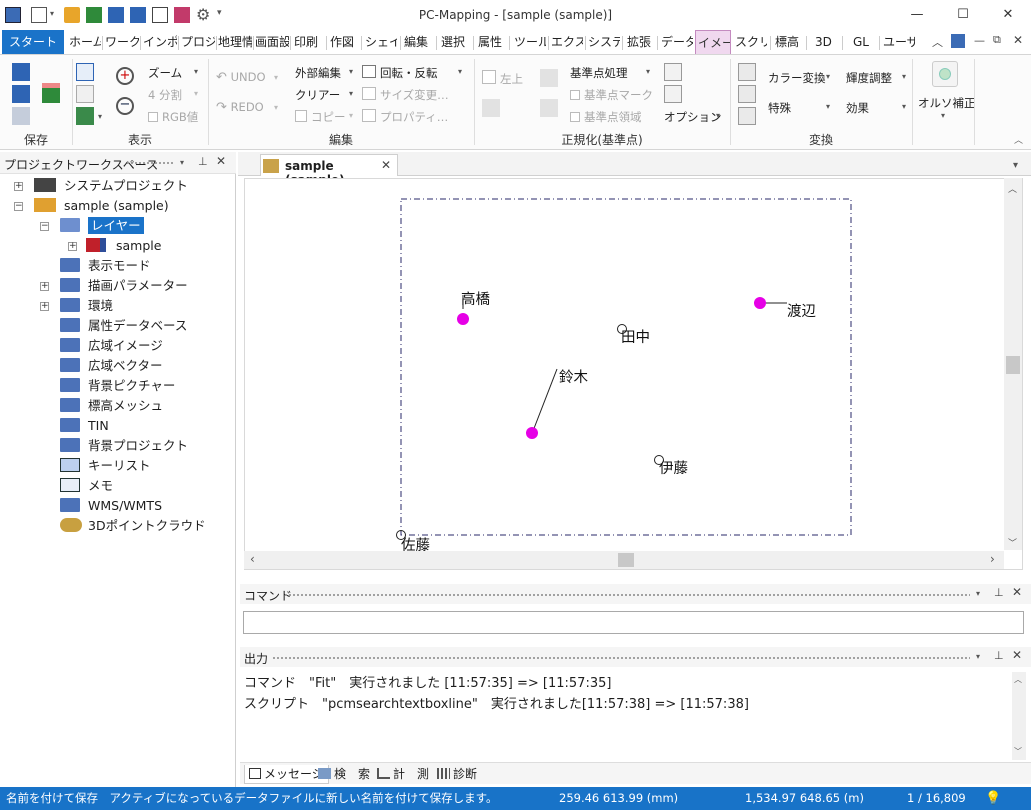 Image resolution: width=1031 pixels, height=810 pixels. I want to click on point-suzuki, so click(532, 433).